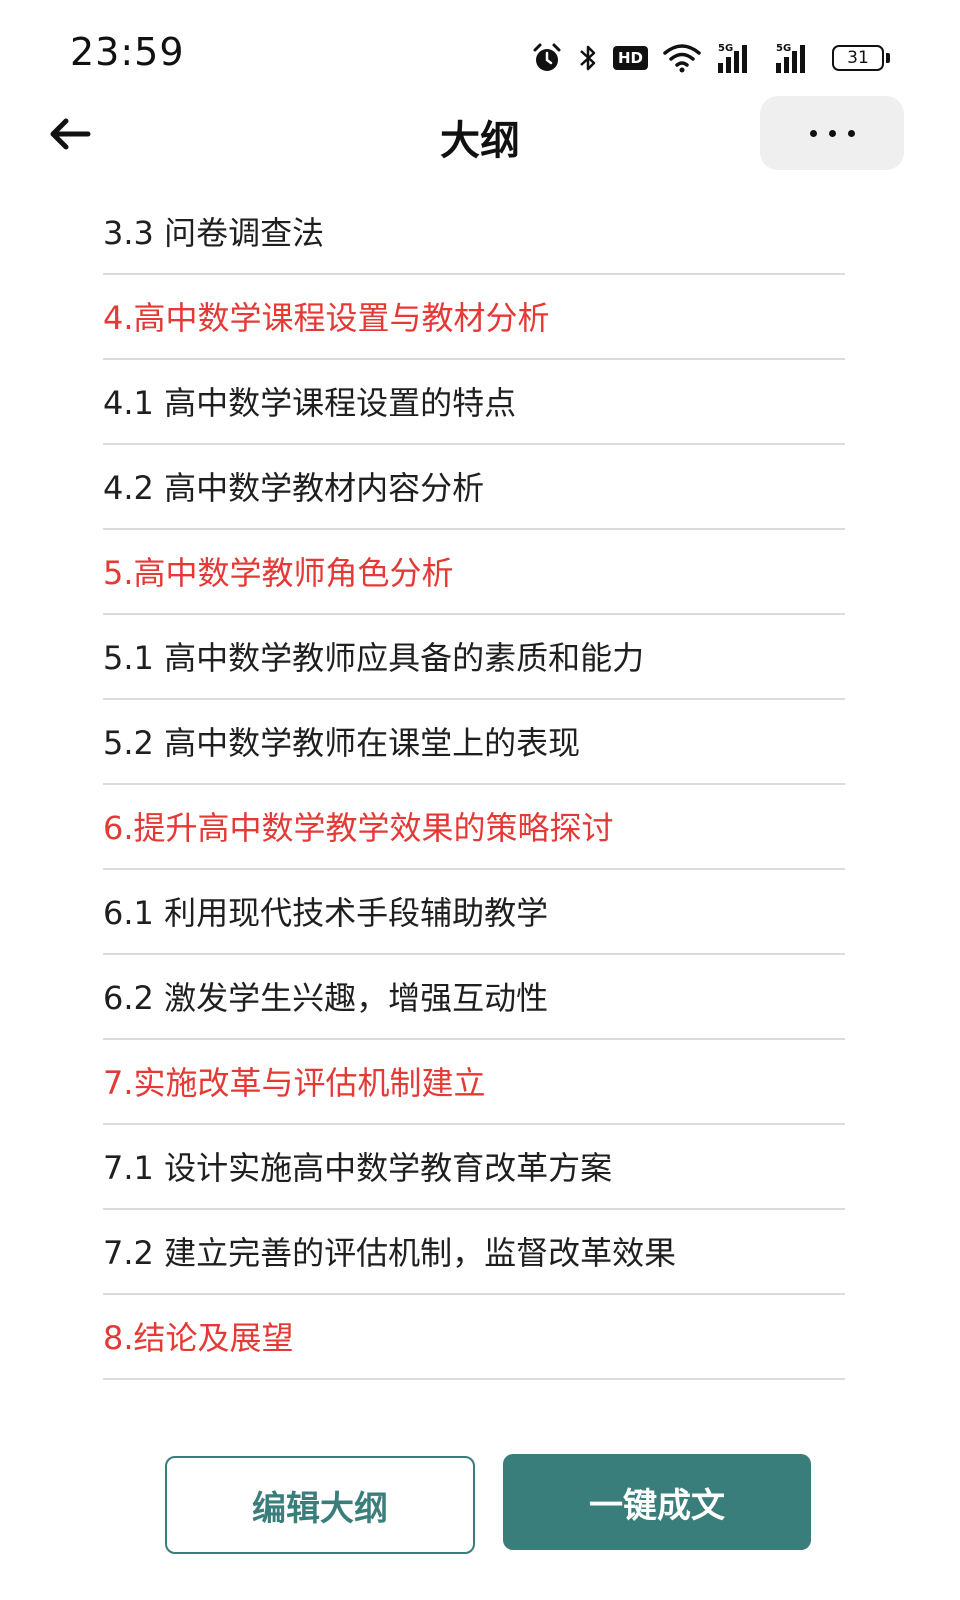  Describe the element at coordinates (796, 58) in the screenshot. I see `signal-5g-icon-2: 5G` at that location.